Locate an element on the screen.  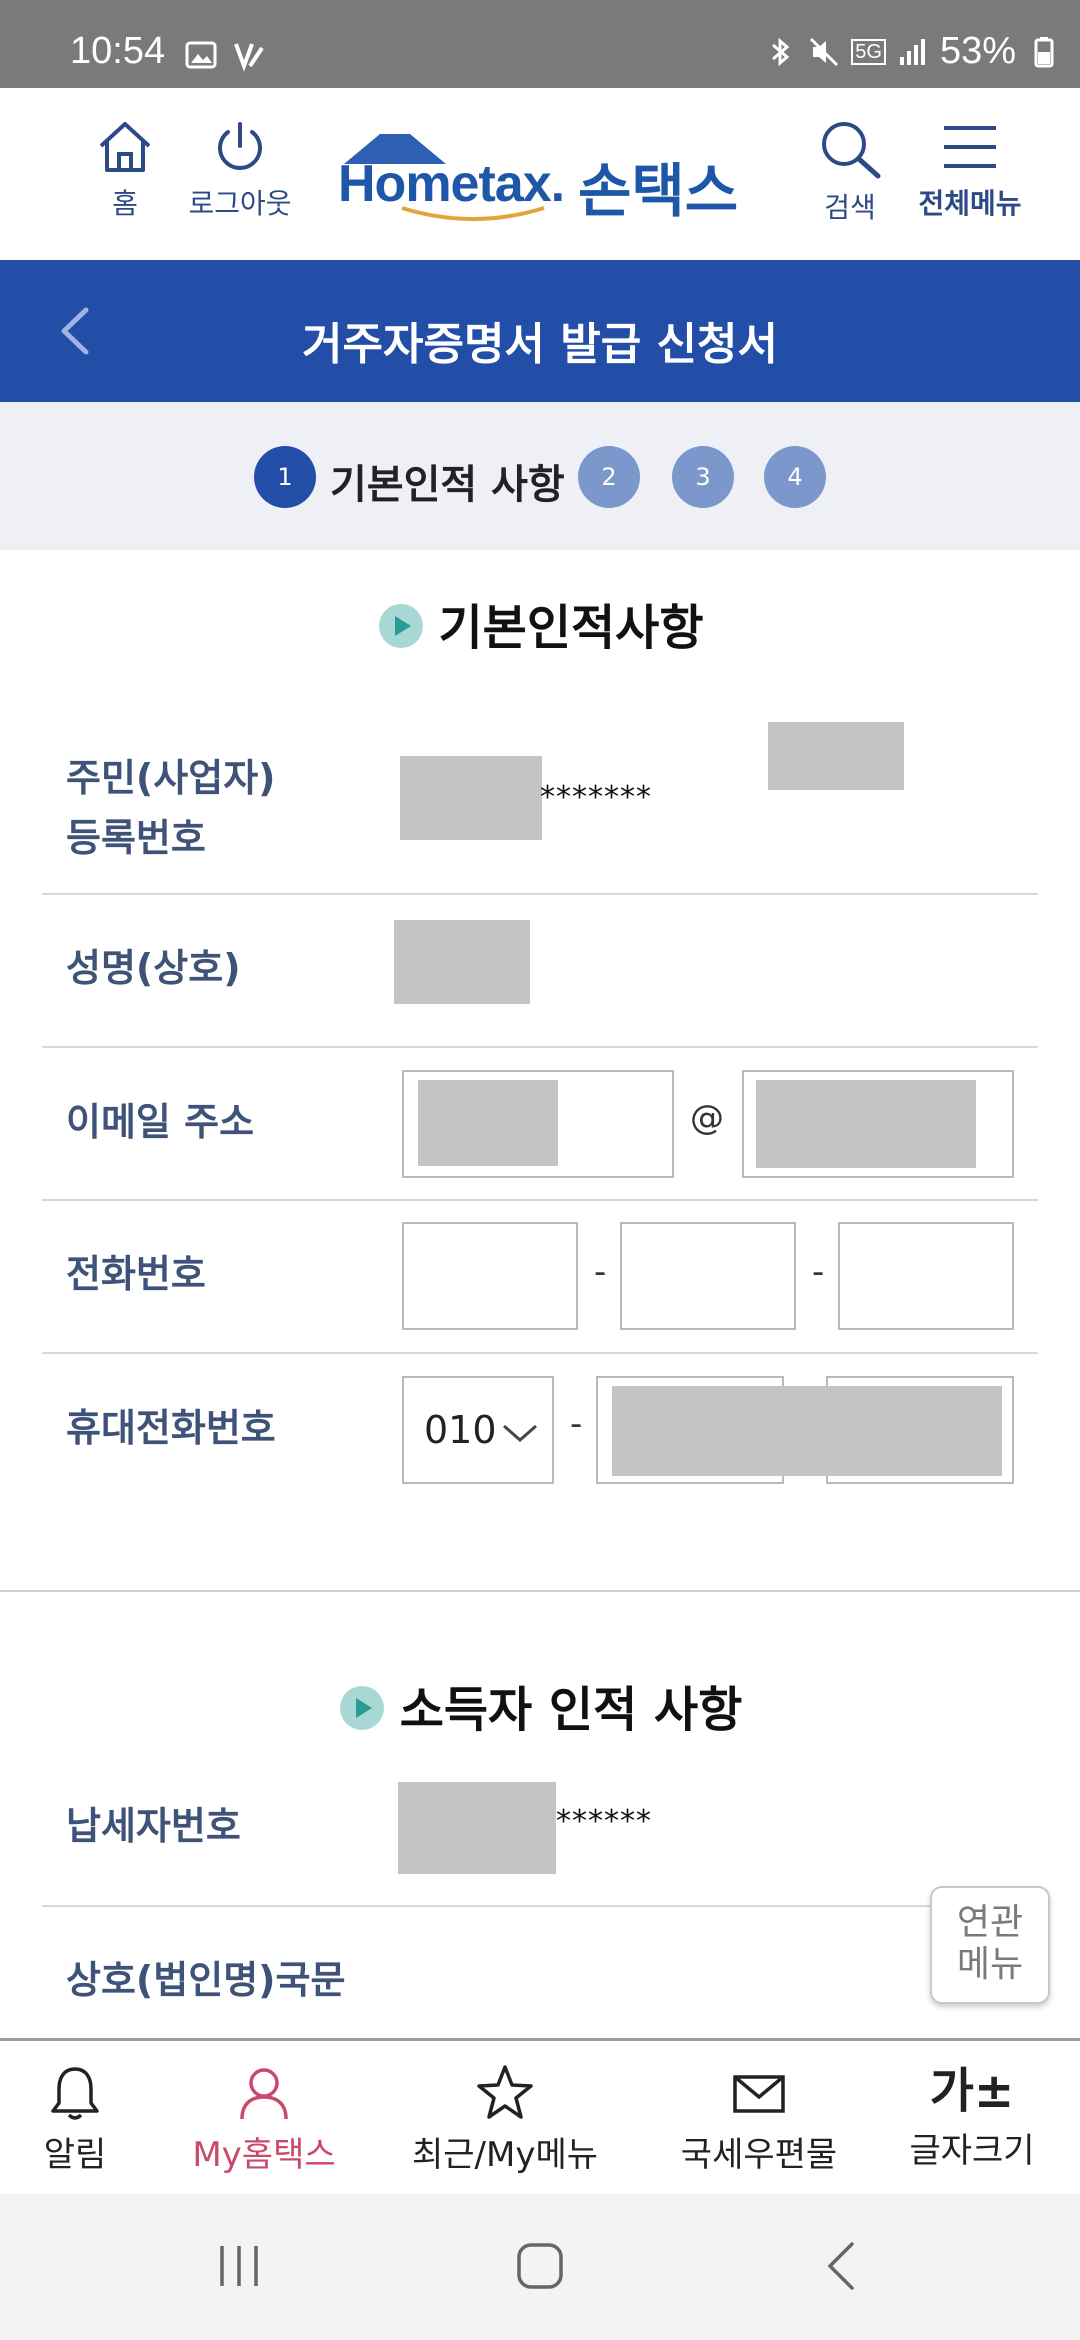
search-icon is located at coordinates (851, 150).